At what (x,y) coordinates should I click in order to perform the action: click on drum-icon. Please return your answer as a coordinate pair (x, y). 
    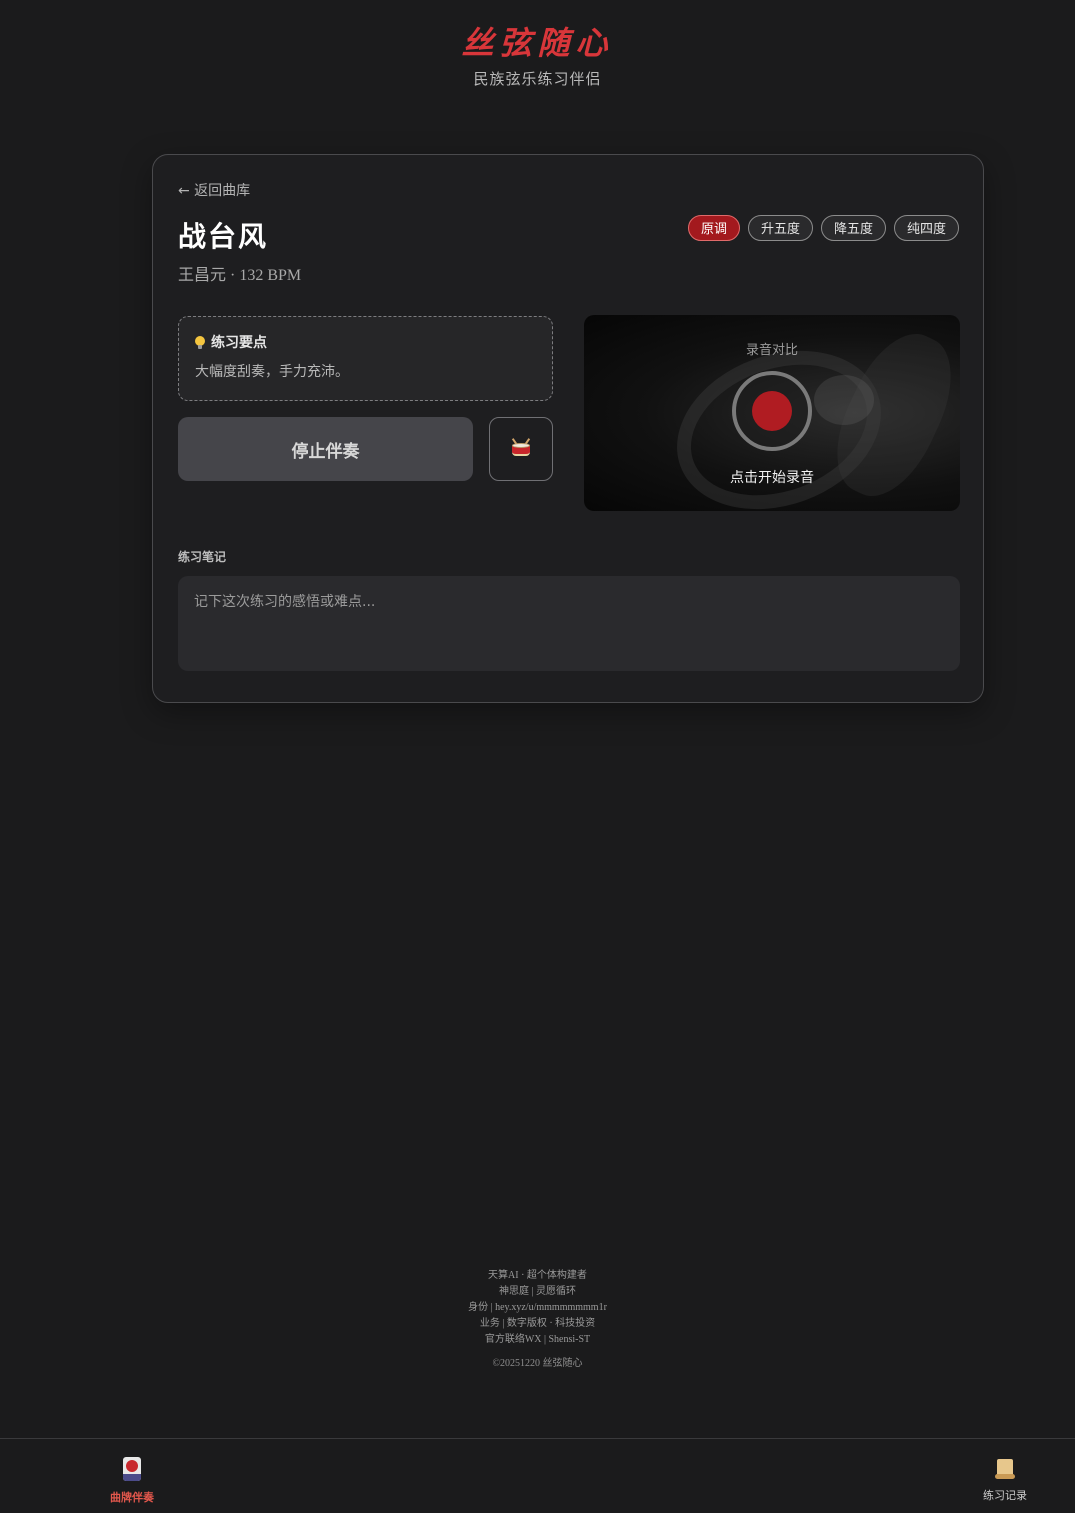
    Looking at the image, I should click on (521, 447).